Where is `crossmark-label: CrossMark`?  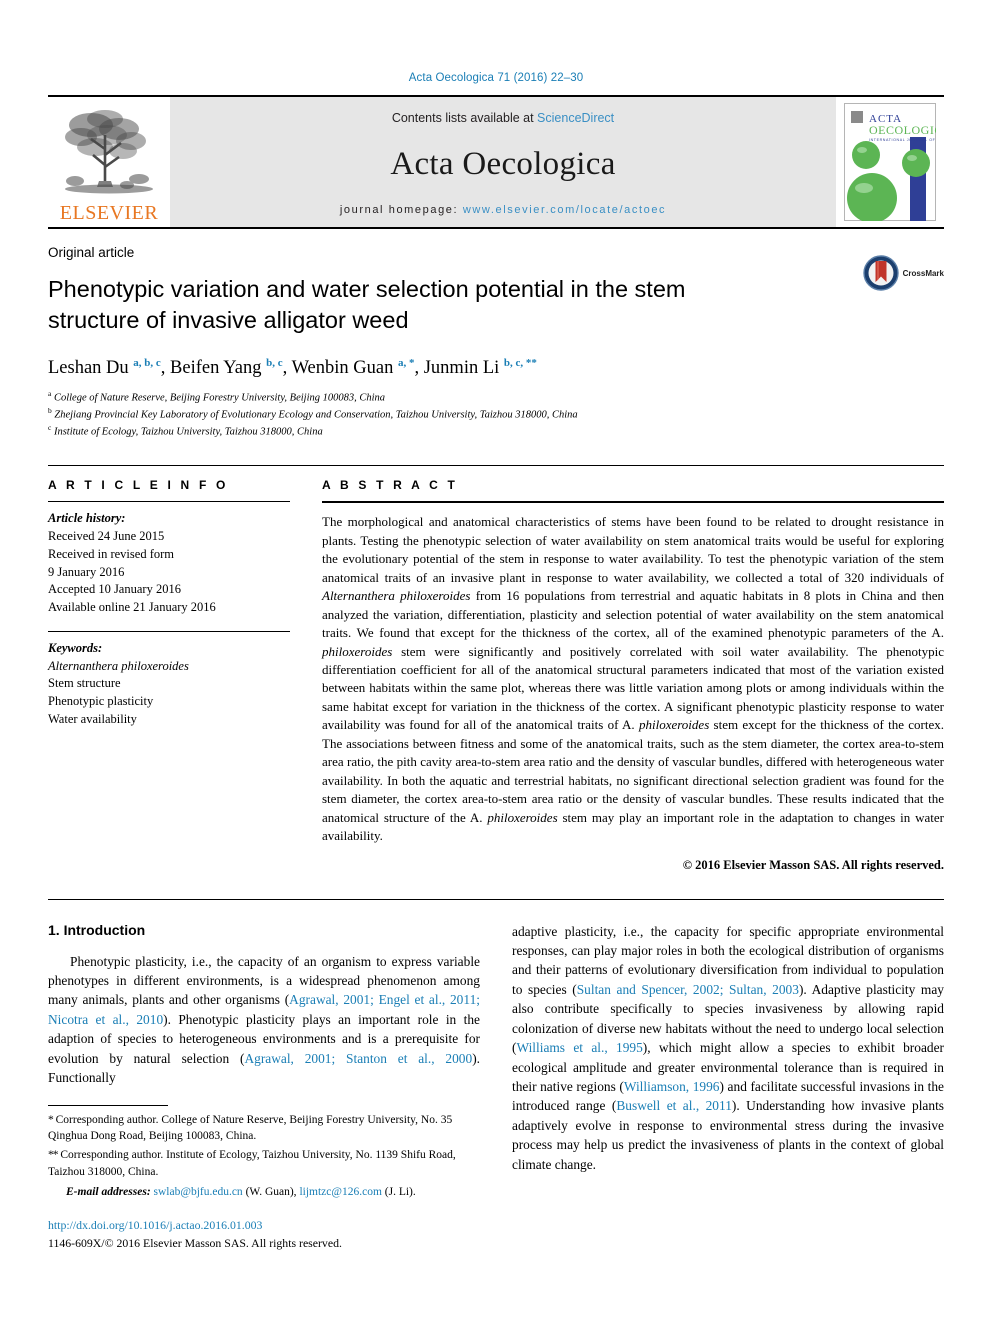
crossmark-label: CrossMark is located at coordinates (923, 273).